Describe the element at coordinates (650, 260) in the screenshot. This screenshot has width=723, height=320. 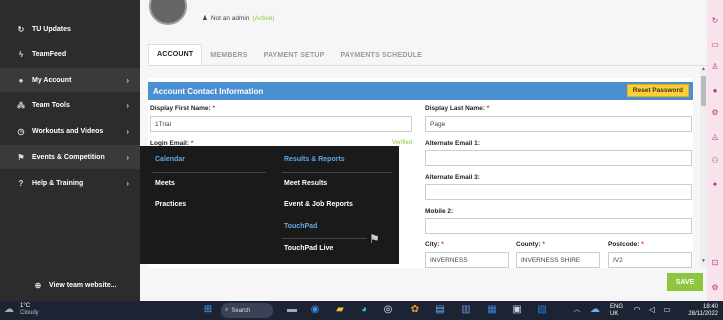
I see `postcode-input: IV2` at that location.